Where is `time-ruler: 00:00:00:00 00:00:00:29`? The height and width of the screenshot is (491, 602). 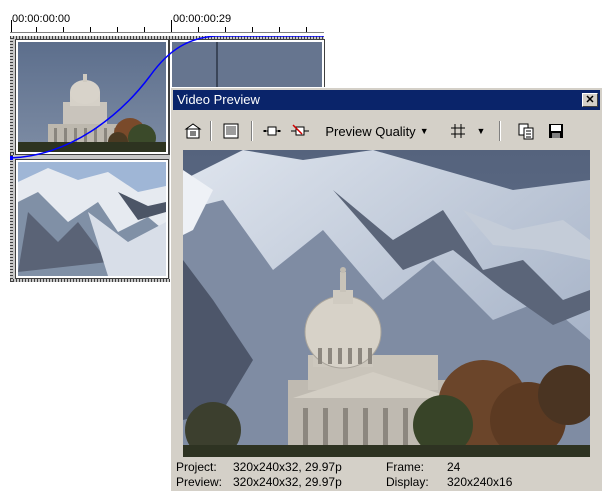 time-ruler: 00:00:00:00 00:00:00:29 is located at coordinates (167, 20).